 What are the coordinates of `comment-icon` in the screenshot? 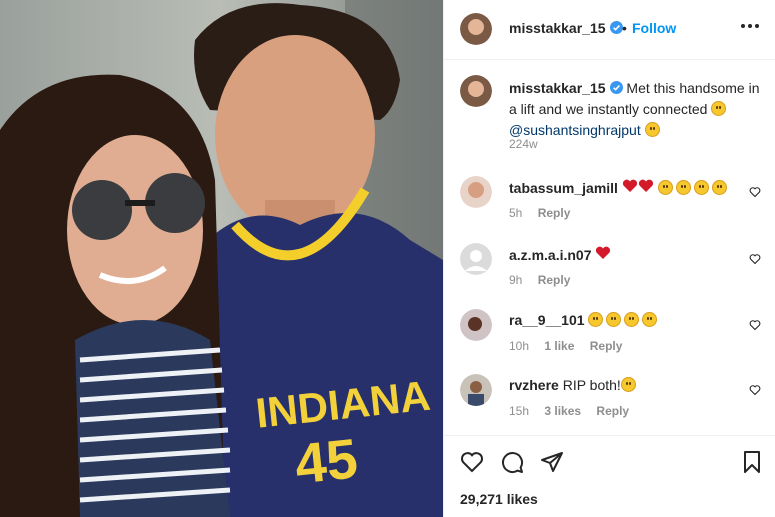 It's located at (512, 462).